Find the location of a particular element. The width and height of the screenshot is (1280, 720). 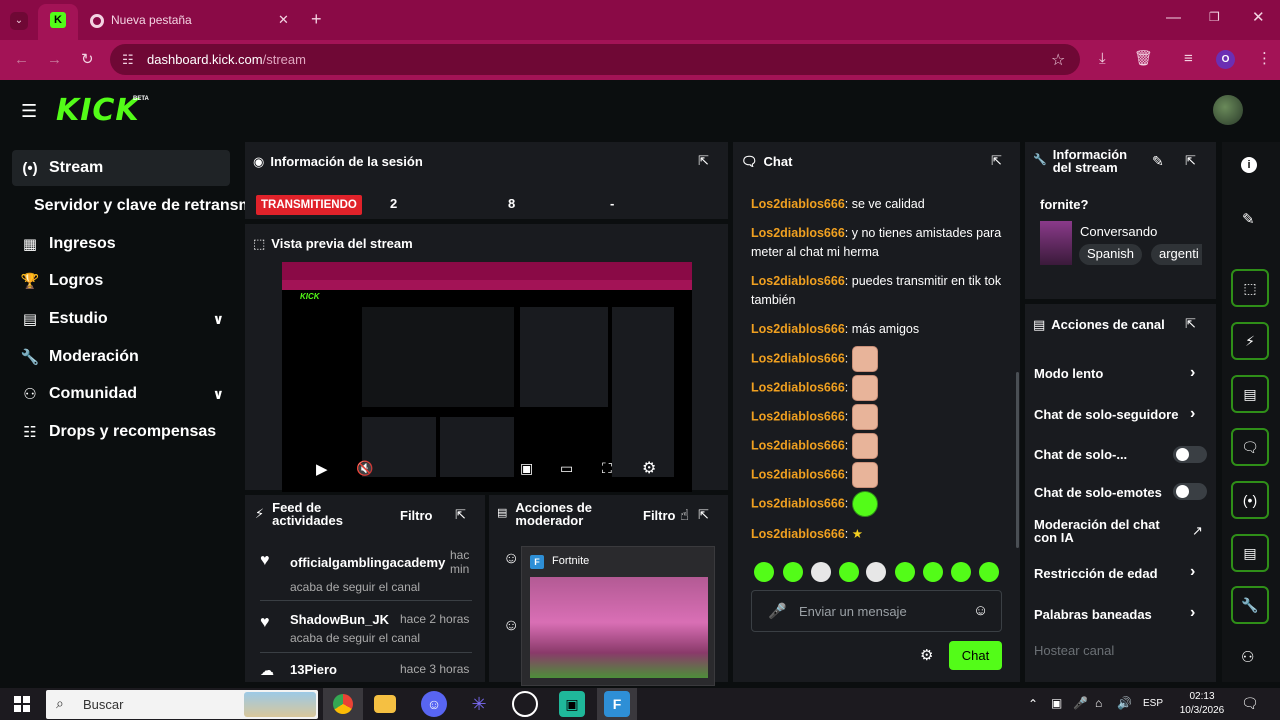

external-link-icon: ↗ is located at coordinates (1197, 531).